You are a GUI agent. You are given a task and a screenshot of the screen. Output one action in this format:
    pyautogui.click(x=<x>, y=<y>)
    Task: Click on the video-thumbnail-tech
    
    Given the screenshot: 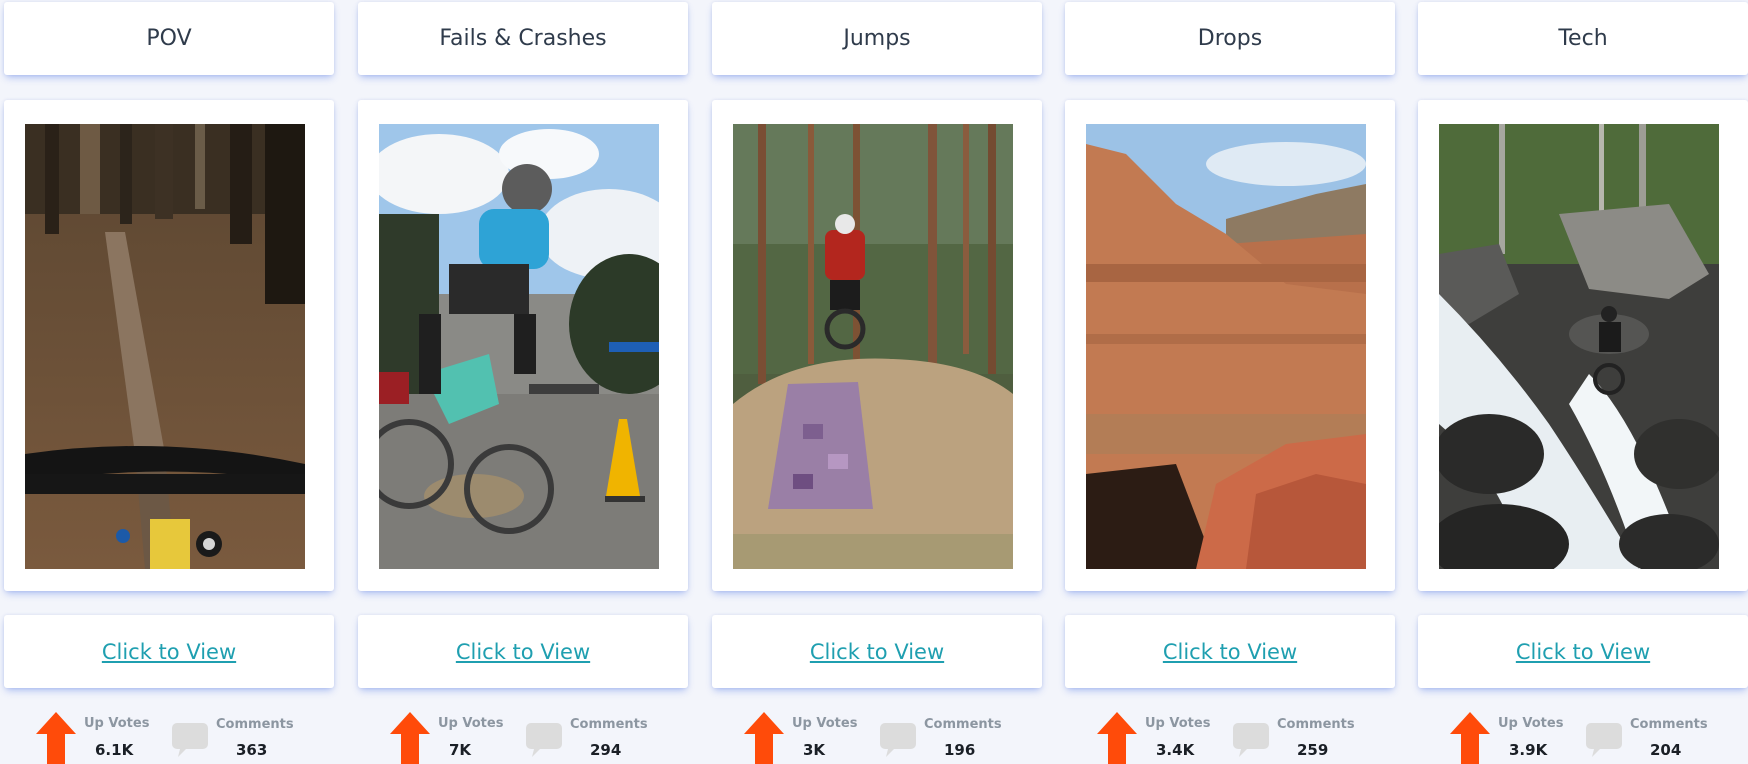 What is the action you would take?
    pyautogui.click(x=1579, y=346)
    